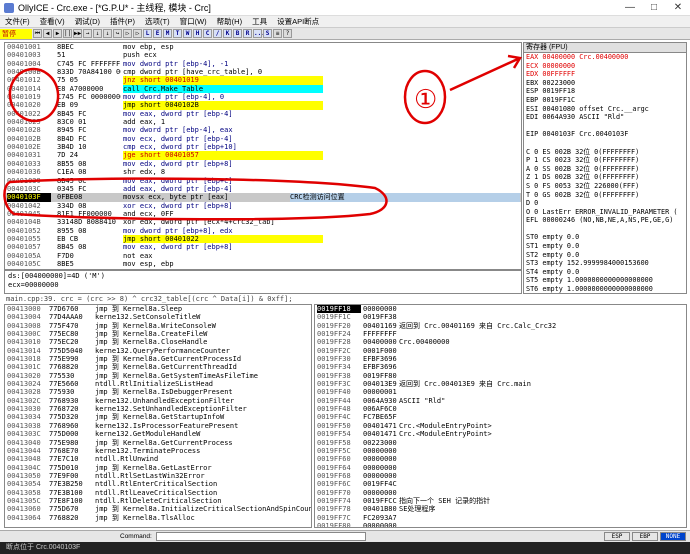 The width and height of the screenshot is (690, 554). Describe the element at coordinates (500, 518) in the screenshot. I see `stack-row: 0019FF7C FC2093A7` at that location.